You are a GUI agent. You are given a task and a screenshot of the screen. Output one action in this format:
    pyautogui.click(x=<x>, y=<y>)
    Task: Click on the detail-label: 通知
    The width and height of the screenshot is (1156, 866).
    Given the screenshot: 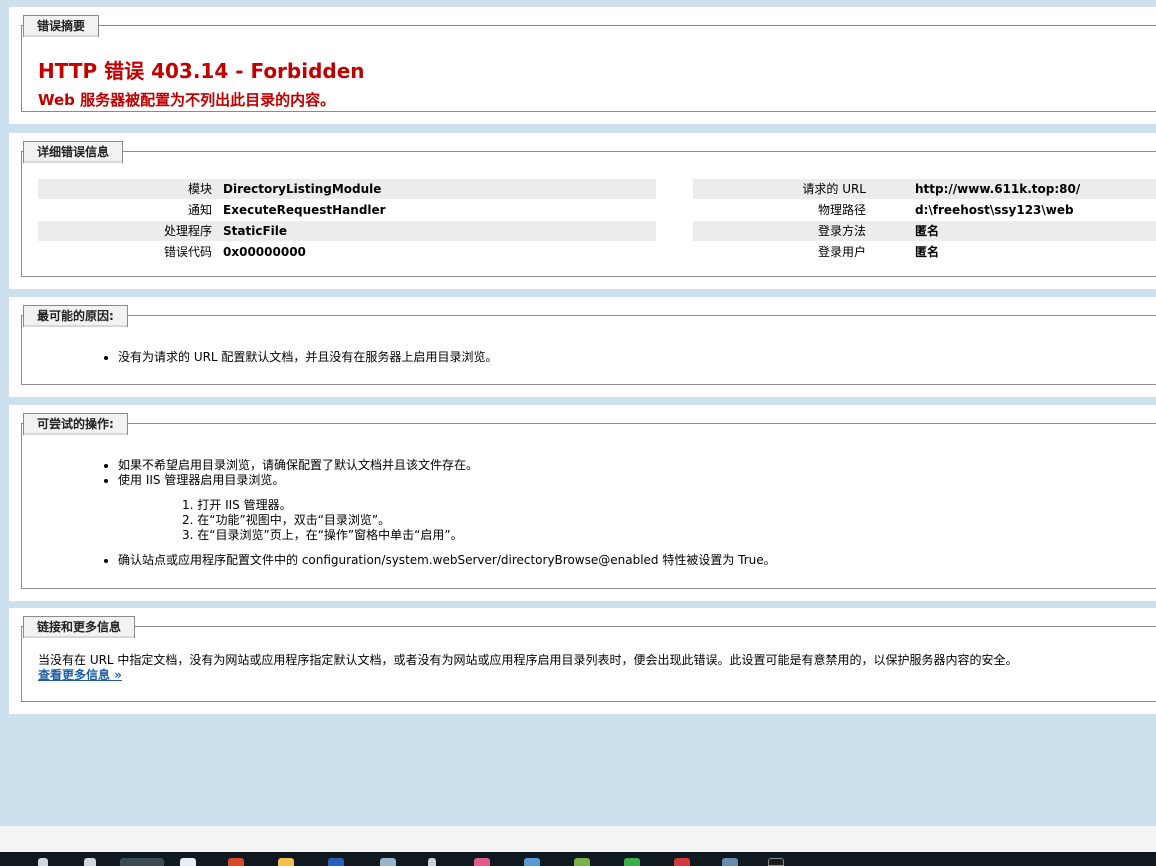 What is the action you would take?
    pyautogui.click(x=199, y=210)
    